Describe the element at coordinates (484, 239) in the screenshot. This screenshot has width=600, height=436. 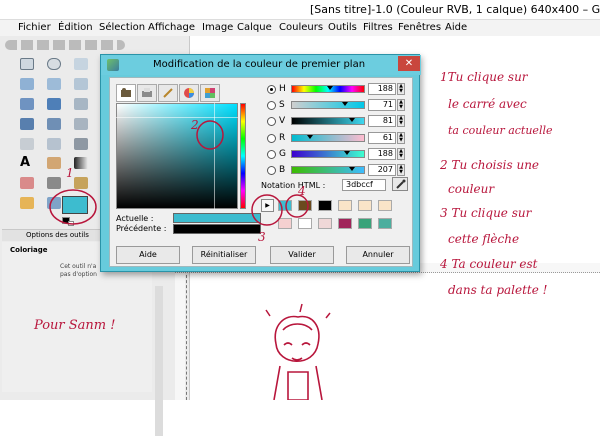
I see `note-step3-line2: cette flèche` at that location.